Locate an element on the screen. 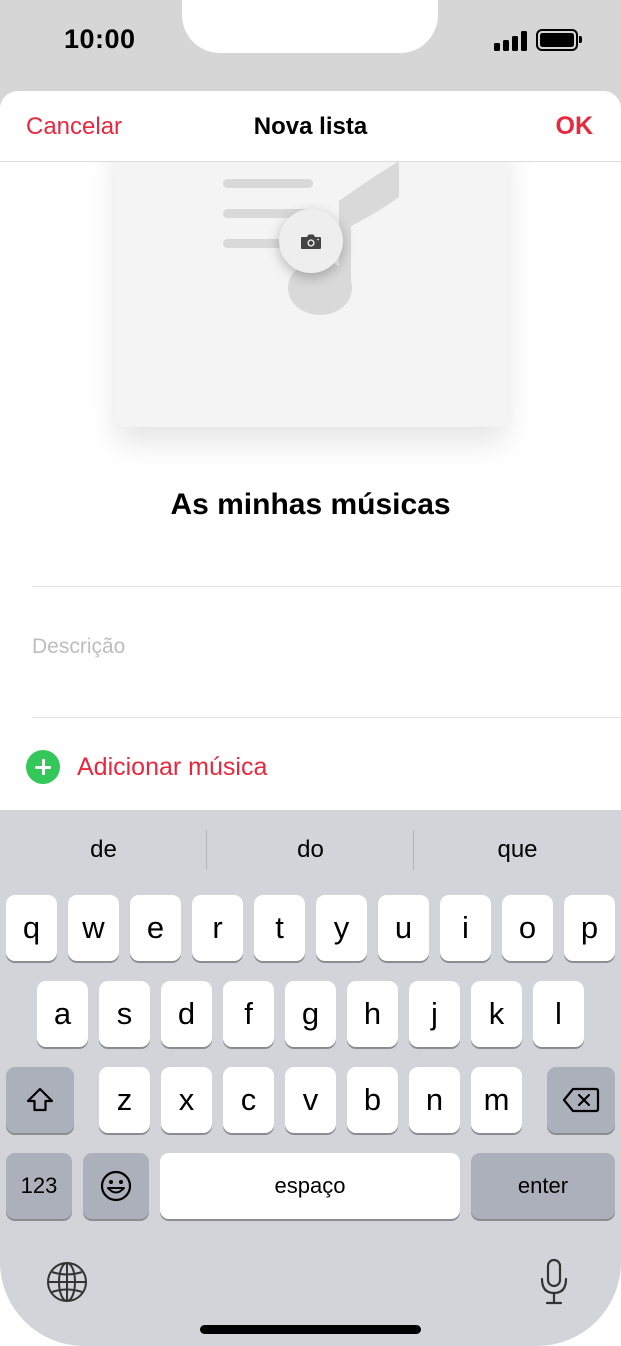 The width and height of the screenshot is (621, 1346). globe-button is located at coordinates (67, 1282).